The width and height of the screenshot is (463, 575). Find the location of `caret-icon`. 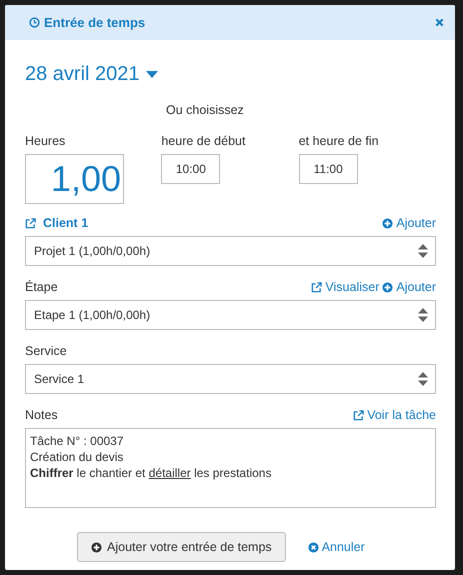

caret-icon is located at coordinates (152, 74).